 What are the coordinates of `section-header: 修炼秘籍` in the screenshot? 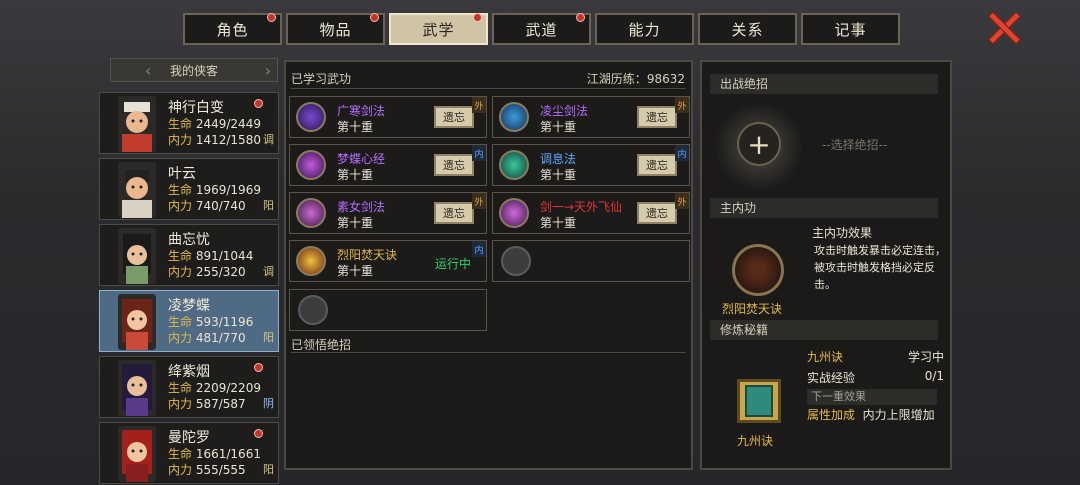 It's located at (824, 330).